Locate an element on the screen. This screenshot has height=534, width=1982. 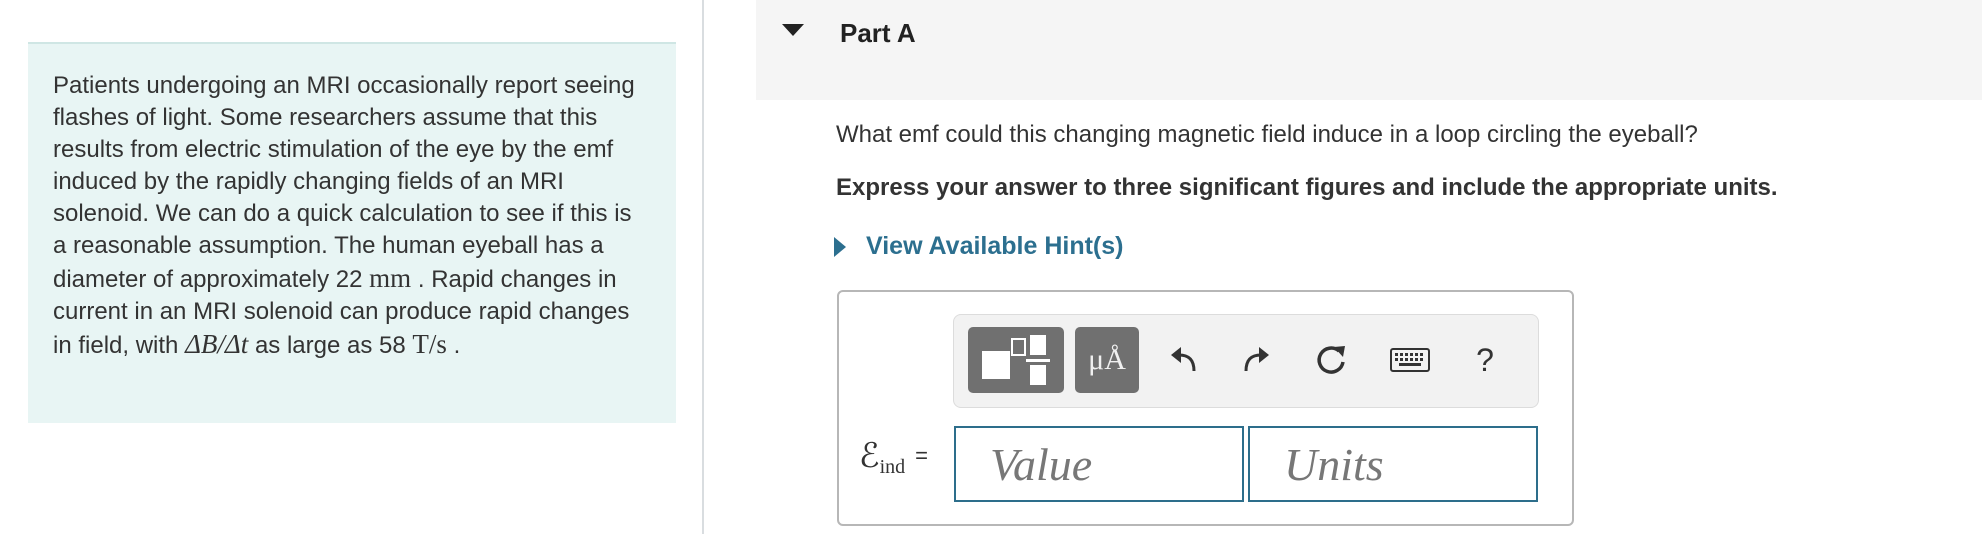
problem-text-part-3: as large as 58 is located at coordinates (330, 345).